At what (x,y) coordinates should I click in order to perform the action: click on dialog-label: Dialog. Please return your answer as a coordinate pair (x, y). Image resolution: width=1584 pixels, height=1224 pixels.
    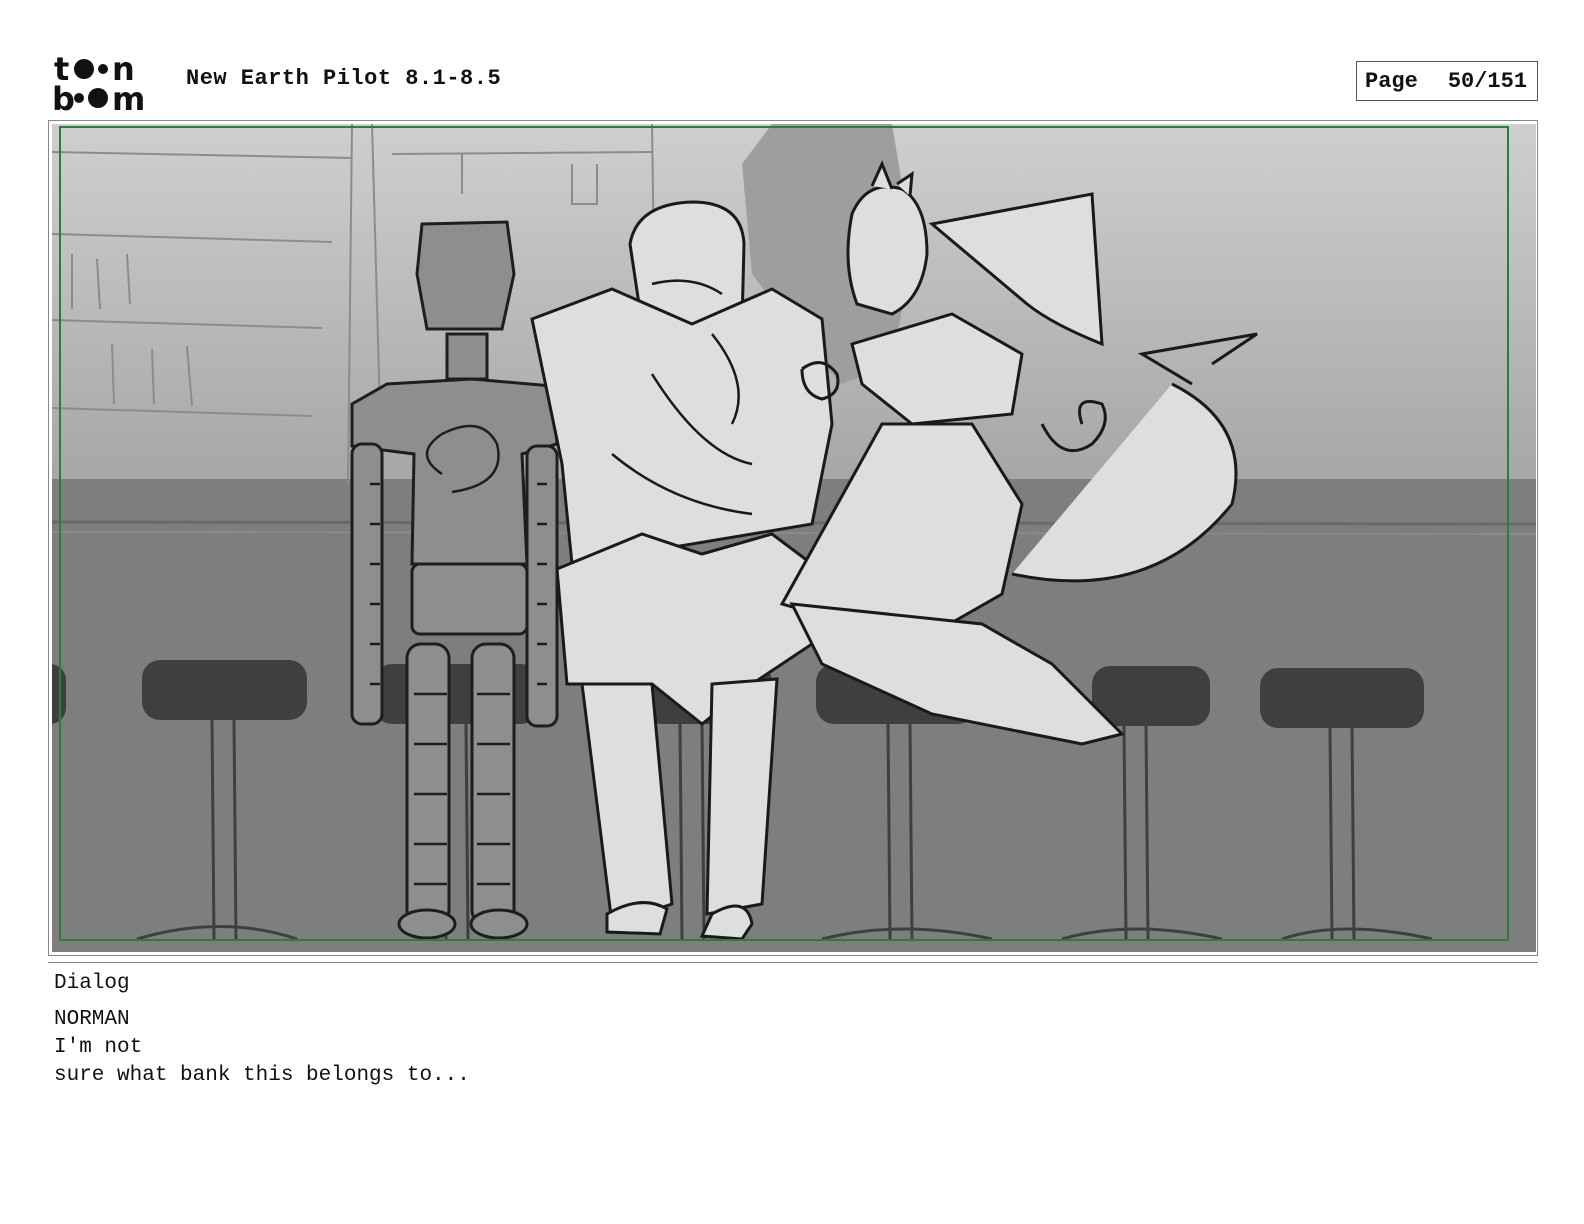
    Looking at the image, I should click on (92, 983).